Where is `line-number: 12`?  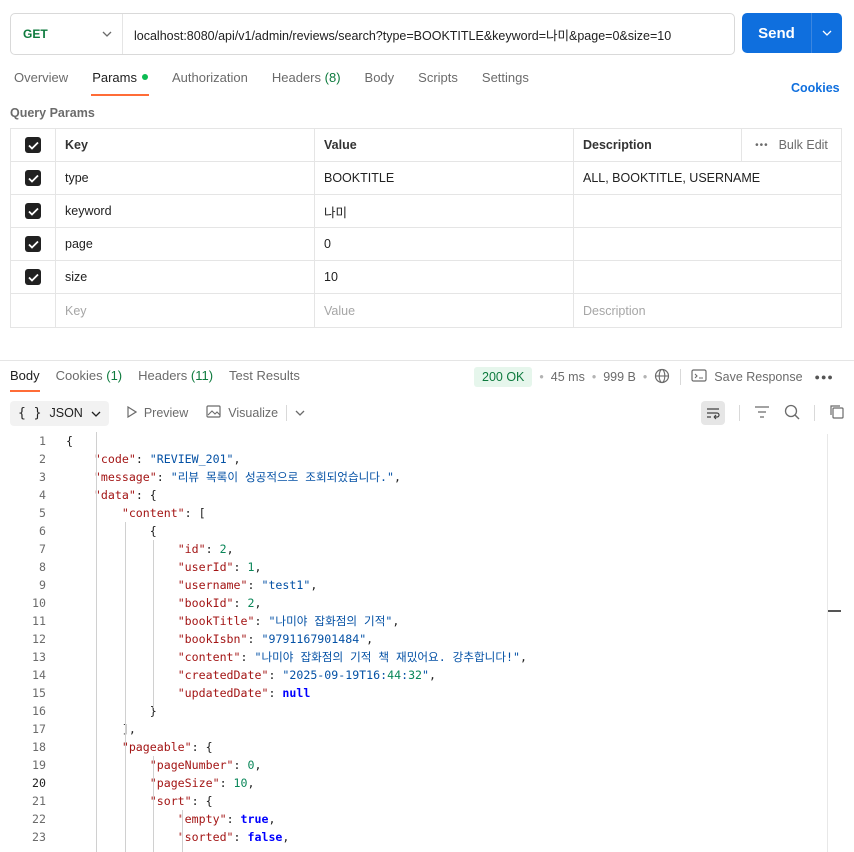 line-number: 12 is located at coordinates (39, 639).